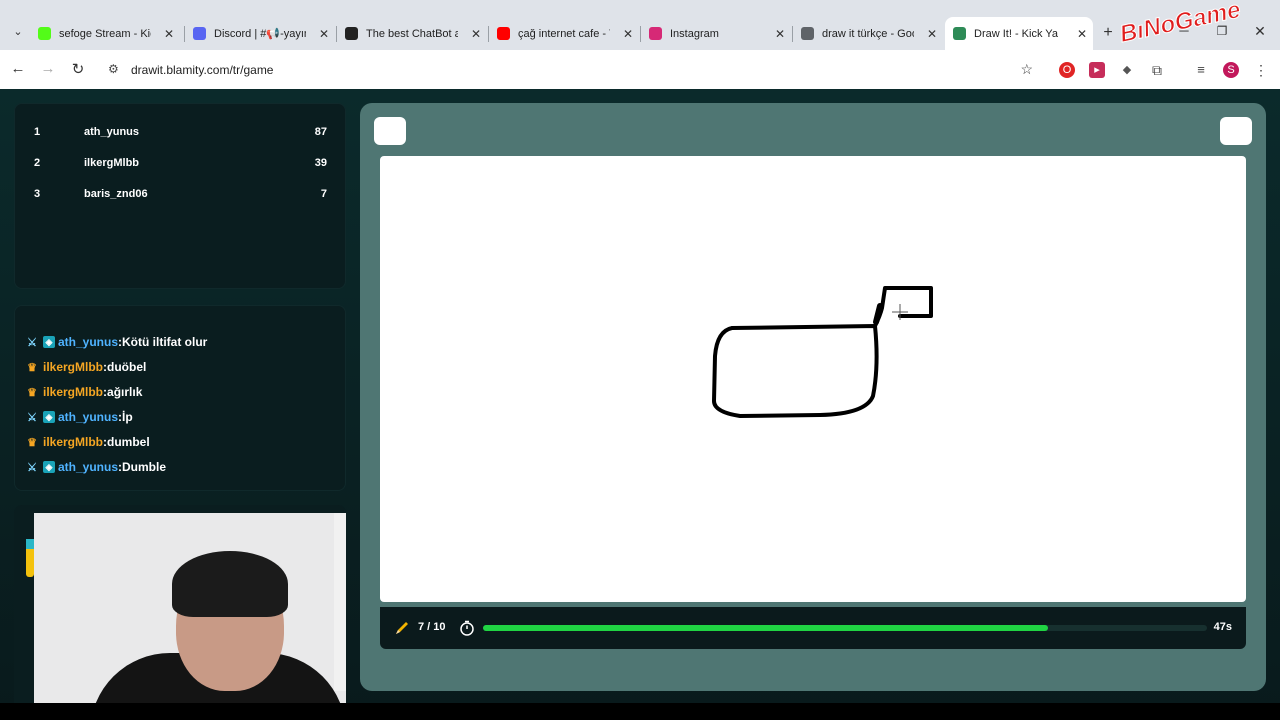  I want to click on leaderboard-row: 1 ath_yunus 87, so click(181, 136).